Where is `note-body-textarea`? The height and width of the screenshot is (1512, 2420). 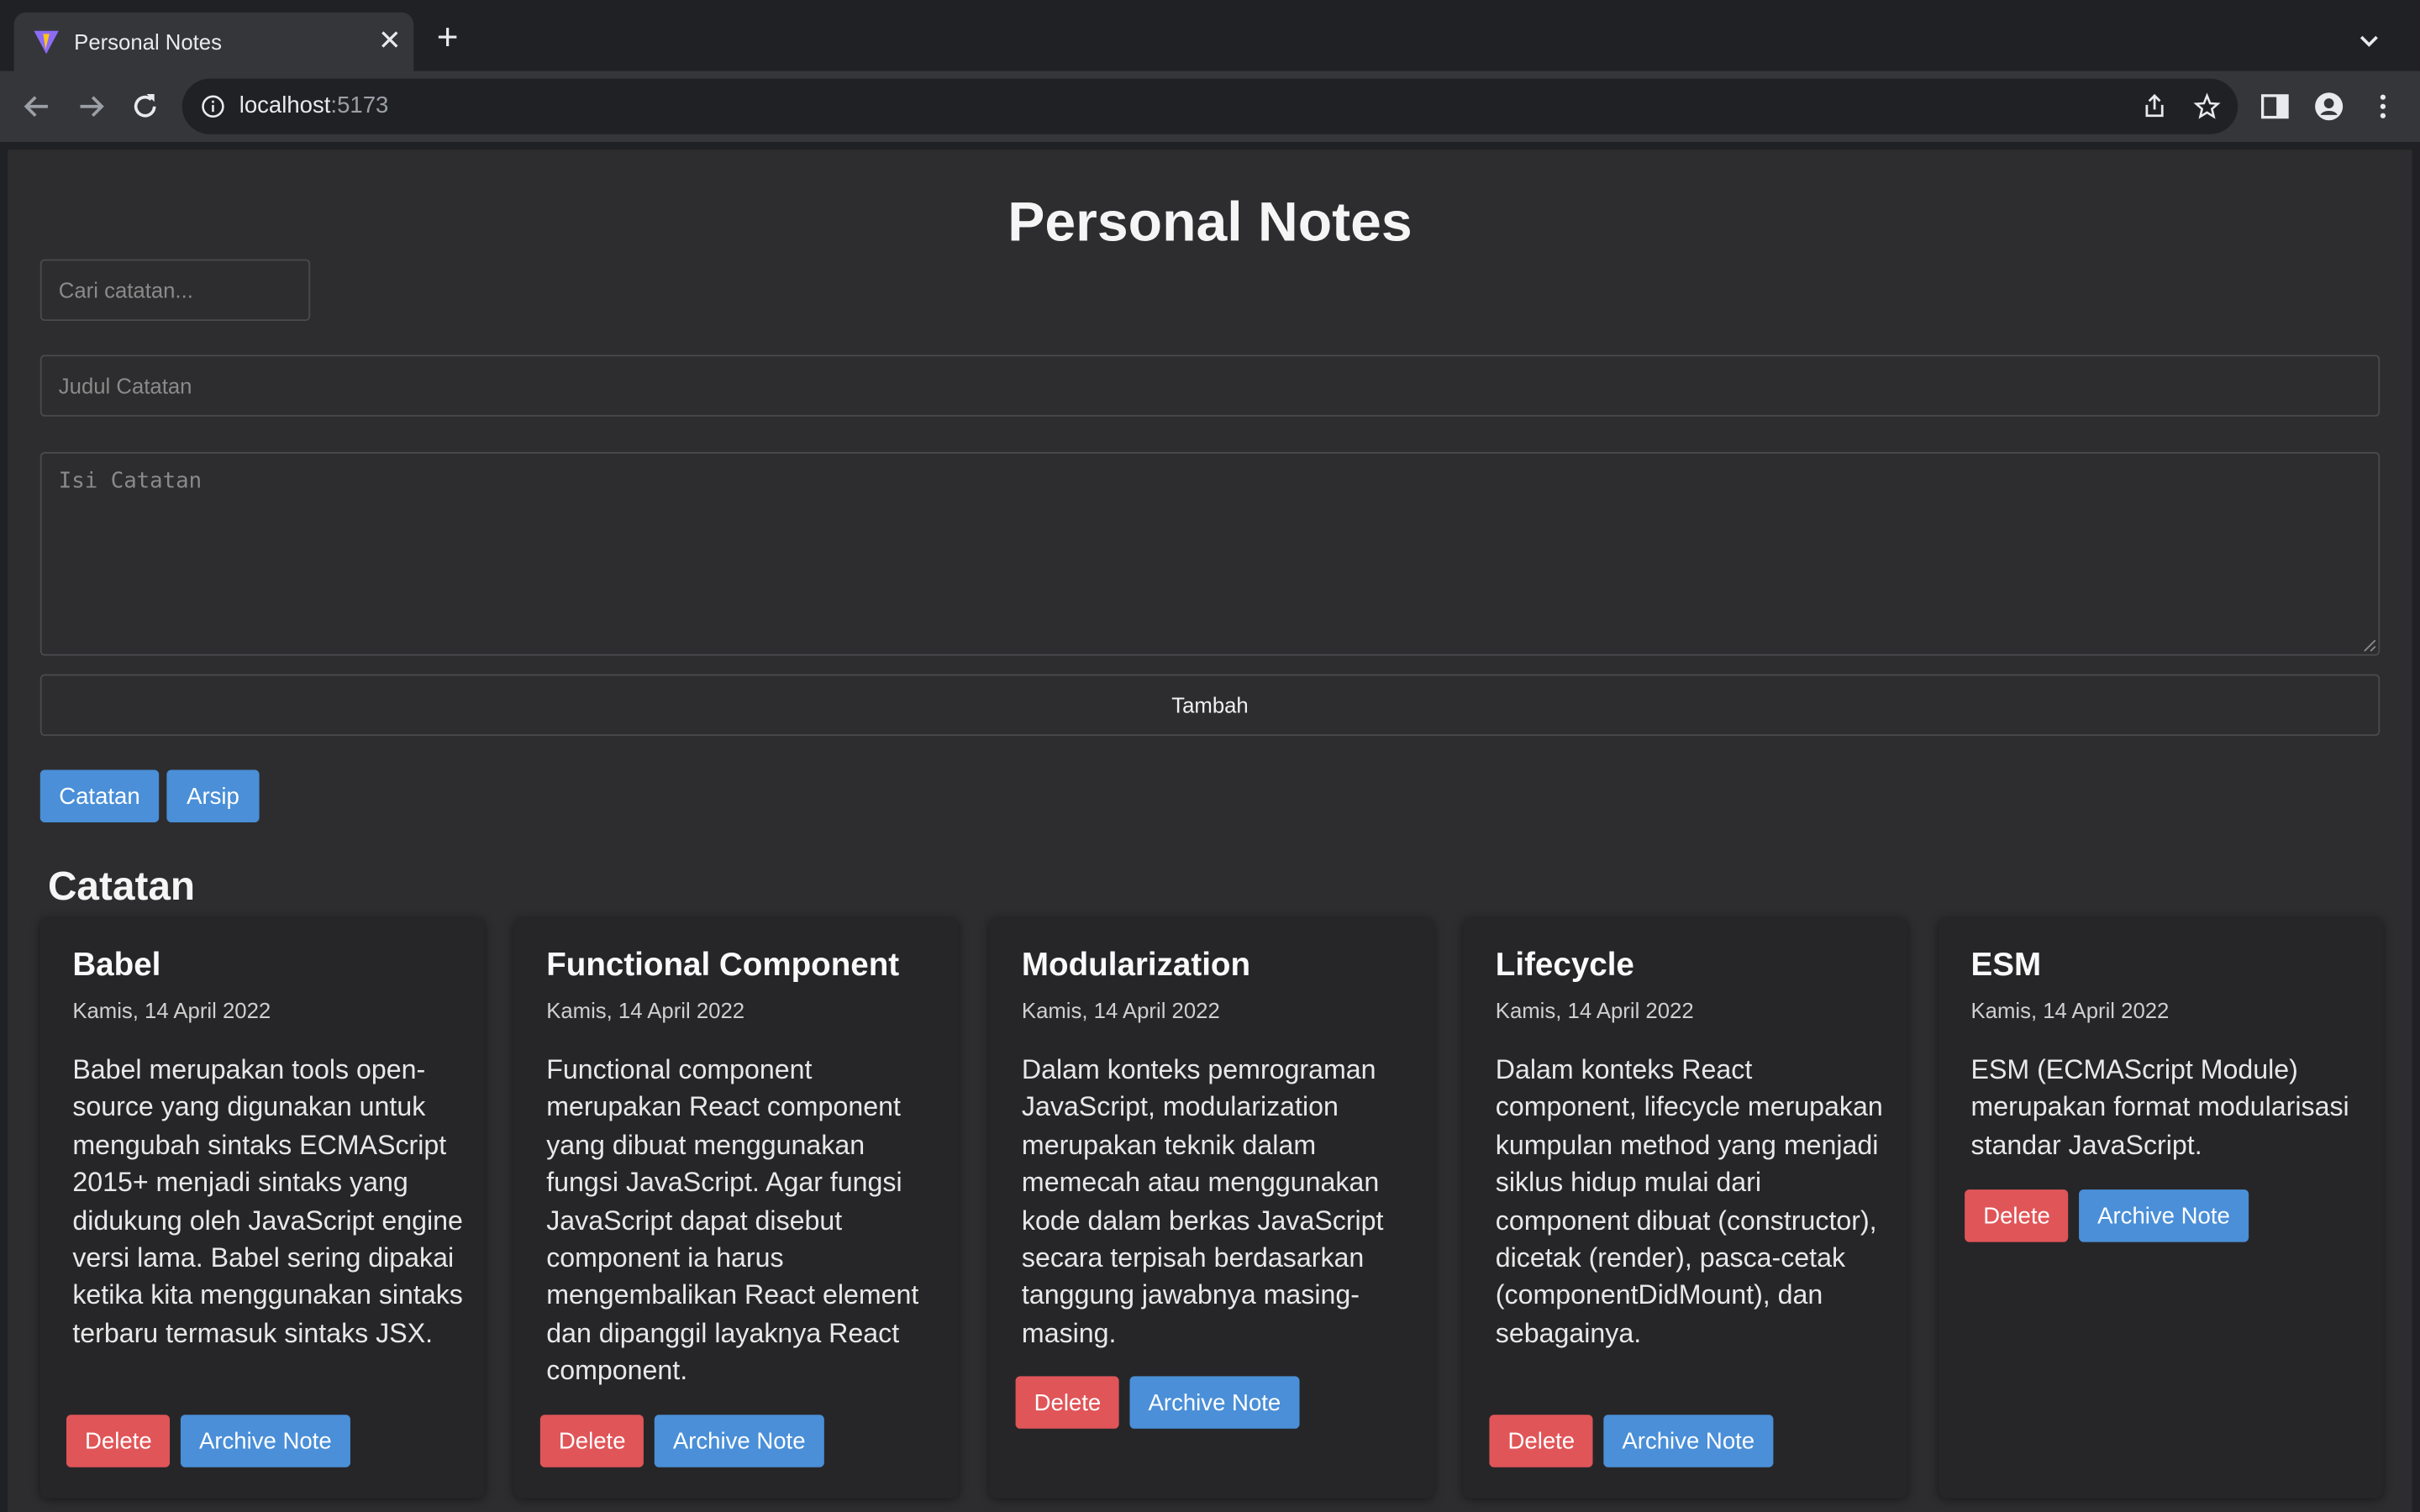 note-body-textarea is located at coordinates (1210, 554).